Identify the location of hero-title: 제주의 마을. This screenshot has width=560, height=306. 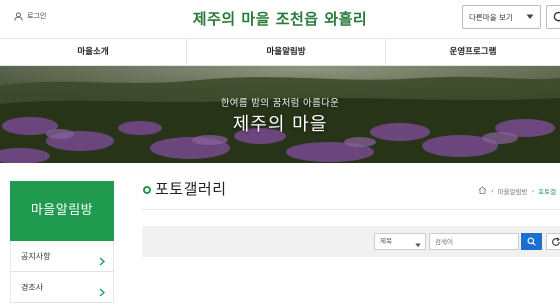
(280, 124).